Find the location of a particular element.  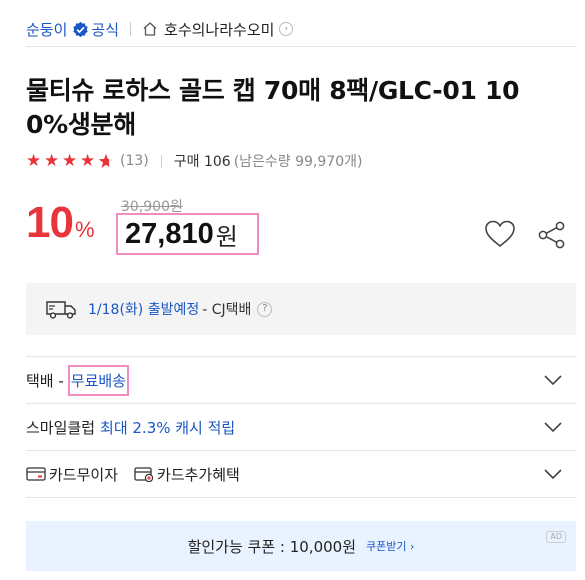

discount-value: 10 is located at coordinates (50, 222).